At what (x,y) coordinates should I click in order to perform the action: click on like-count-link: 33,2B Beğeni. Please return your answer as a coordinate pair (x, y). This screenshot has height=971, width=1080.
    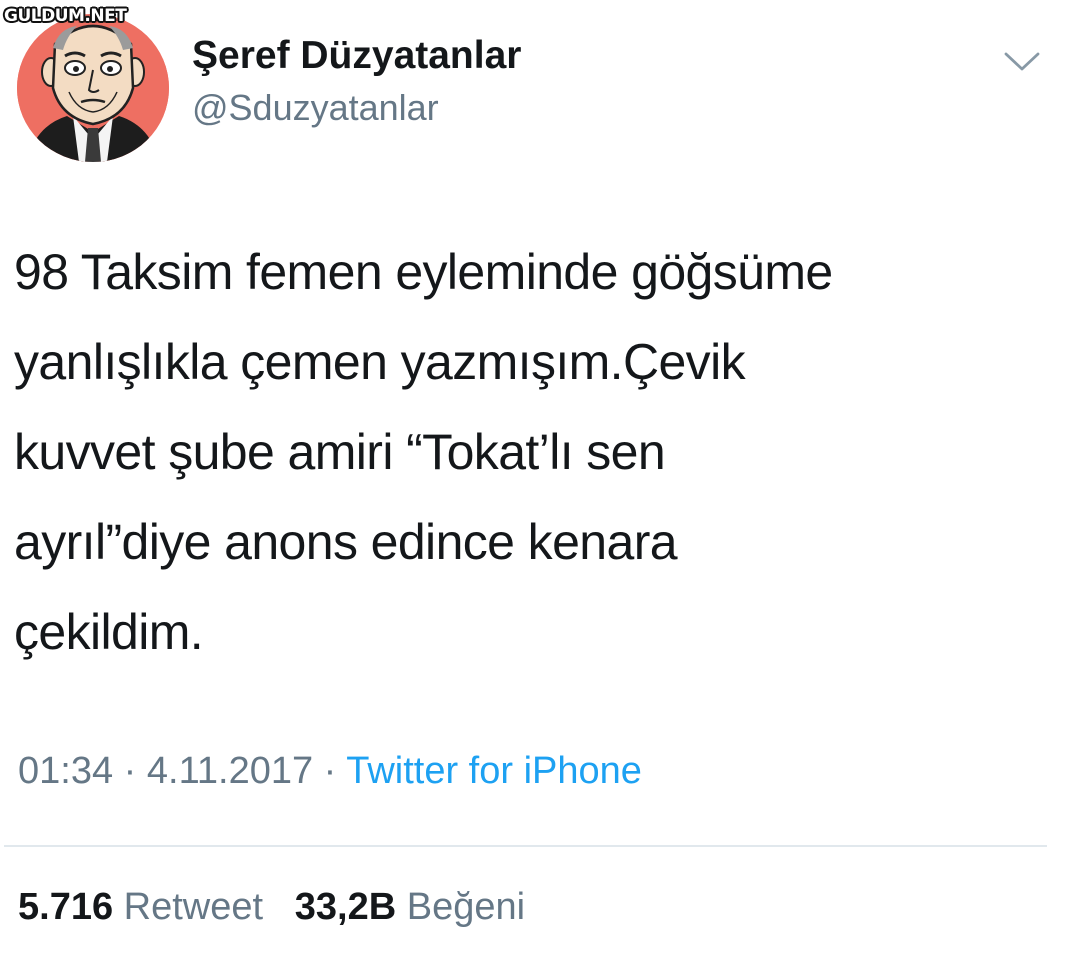
    Looking at the image, I should click on (404, 907).